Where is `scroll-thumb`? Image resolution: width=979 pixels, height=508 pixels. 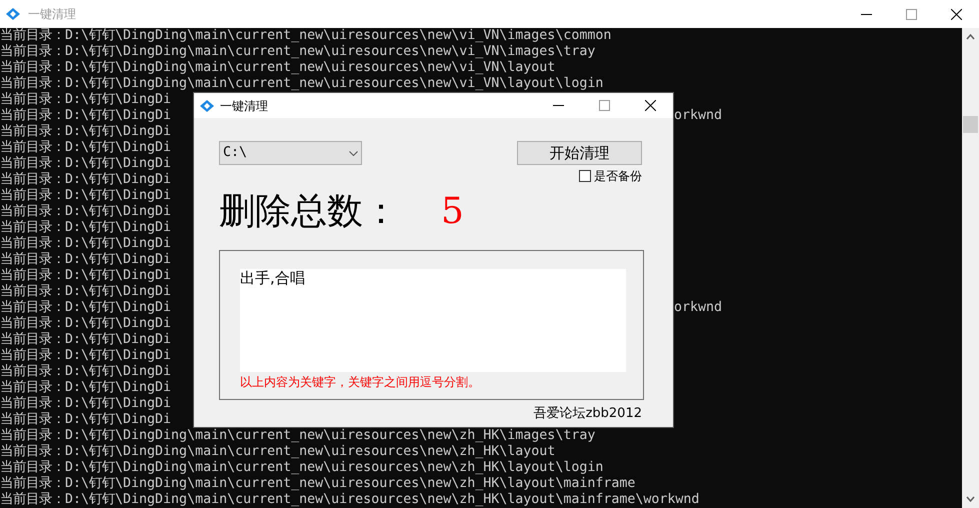
scroll-thumb is located at coordinates (970, 124).